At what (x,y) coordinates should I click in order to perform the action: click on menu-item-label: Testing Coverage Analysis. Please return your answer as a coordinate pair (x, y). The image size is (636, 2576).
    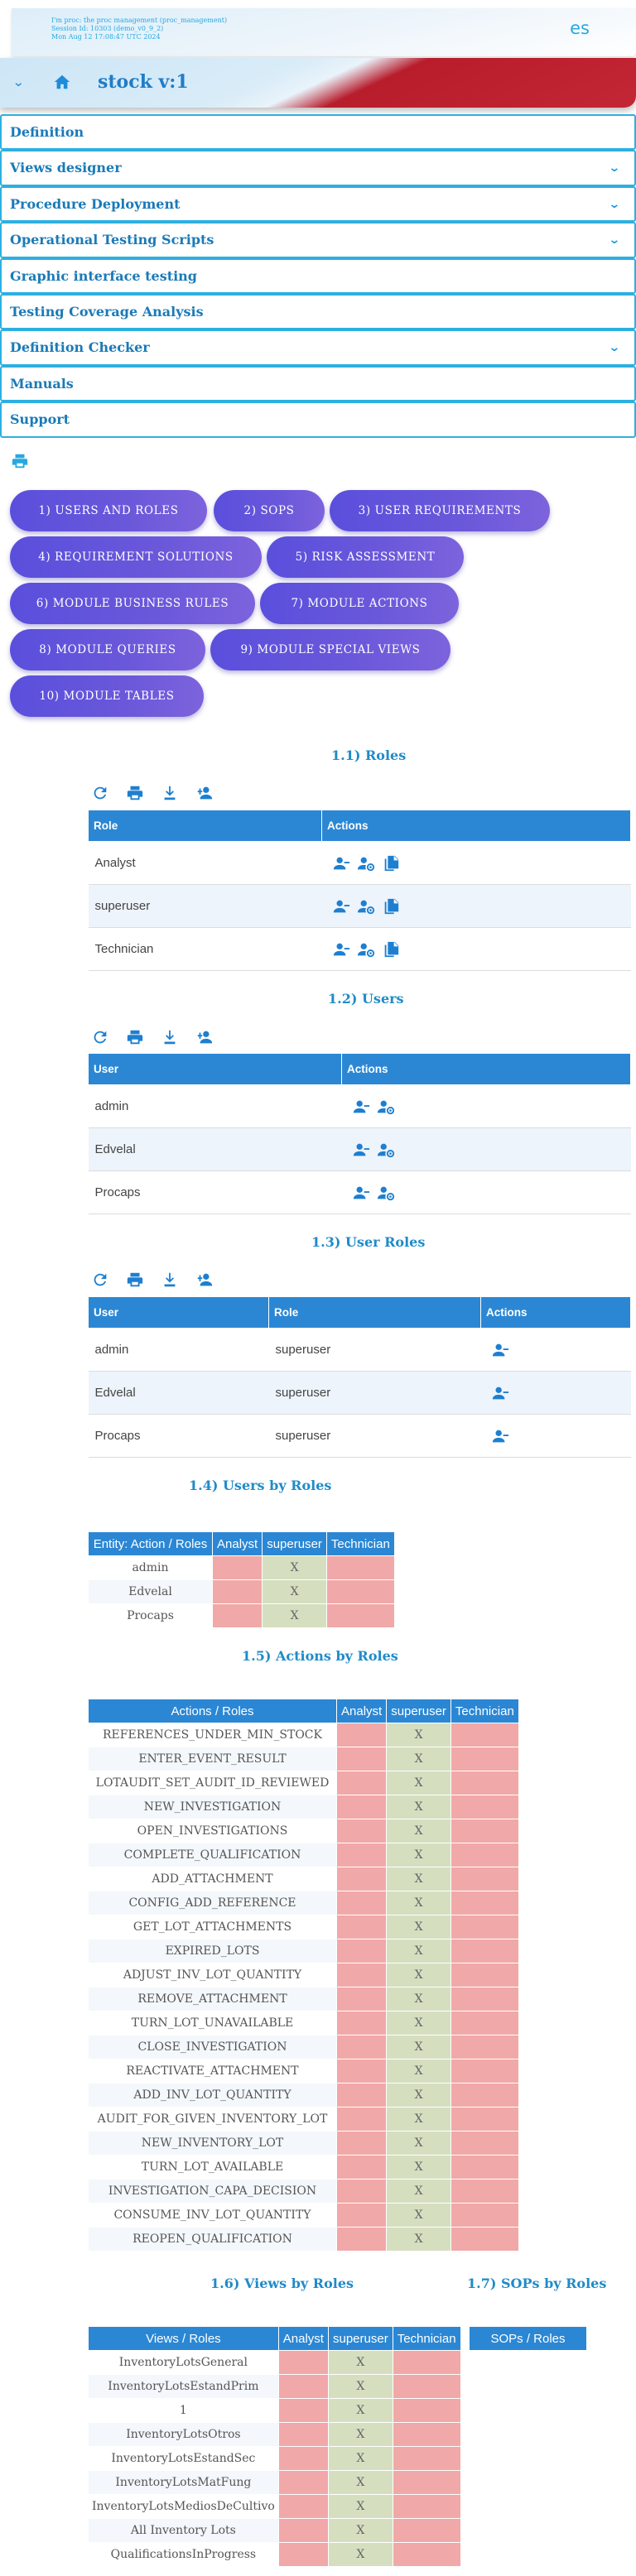
    Looking at the image, I should click on (107, 311).